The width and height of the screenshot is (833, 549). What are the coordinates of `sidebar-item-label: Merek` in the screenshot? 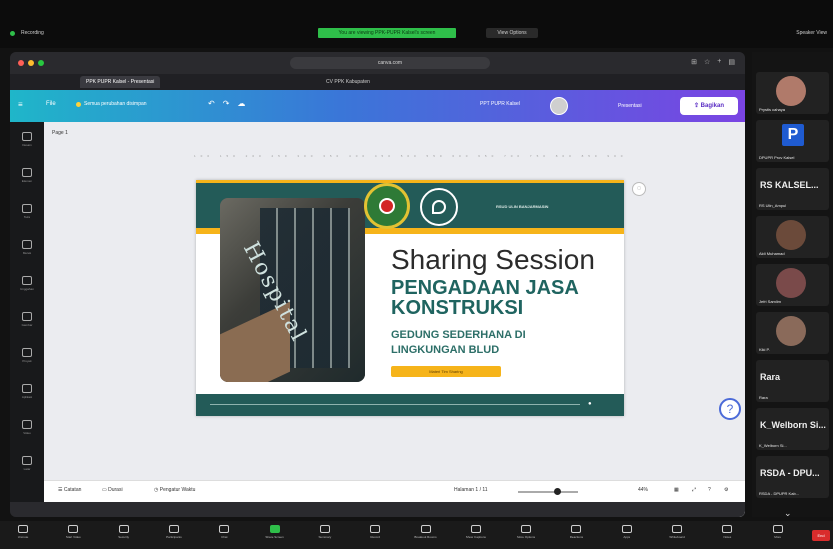 It's located at (27, 253).